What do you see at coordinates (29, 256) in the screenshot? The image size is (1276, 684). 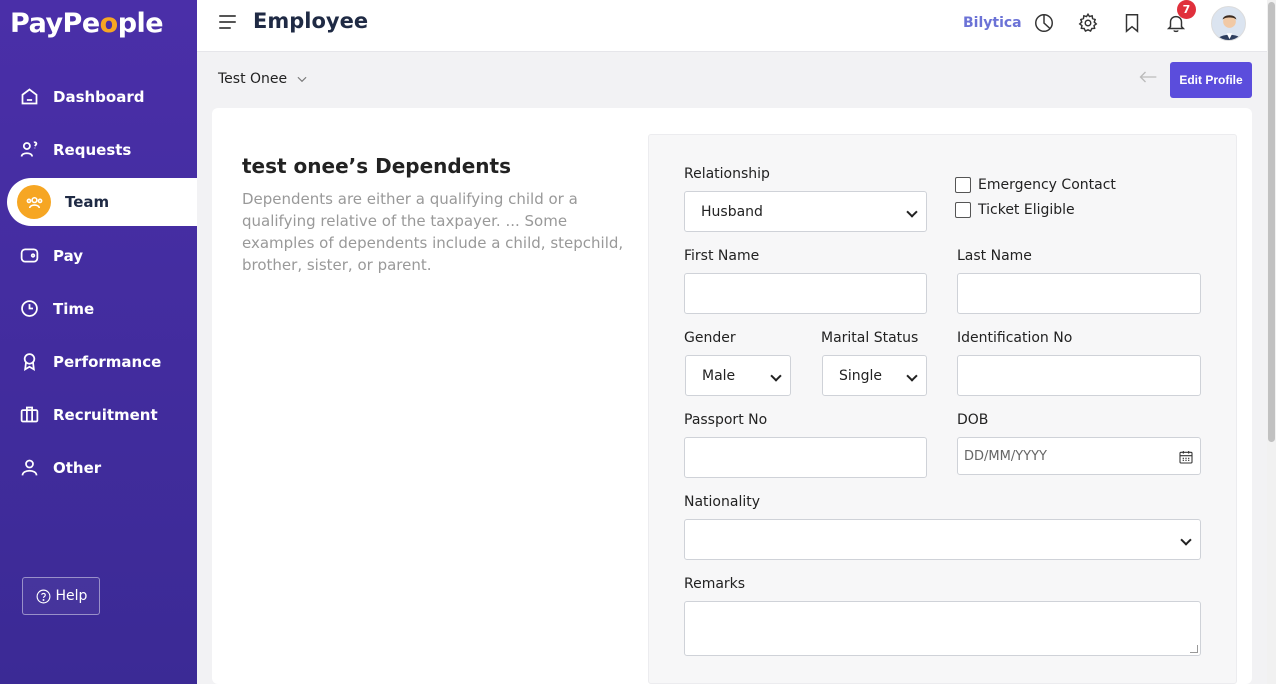 I see `wallet-icon` at bounding box center [29, 256].